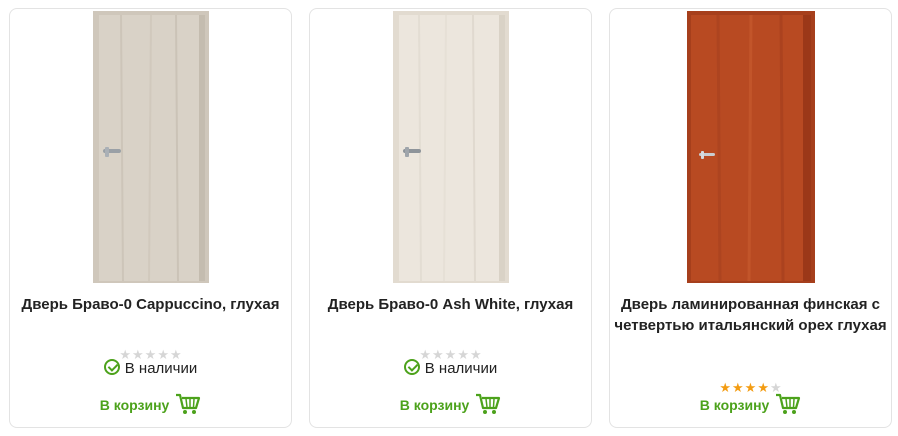  I want to click on product-title: Дверь Браво-0 Cappuccino, глухая, so click(150, 304).